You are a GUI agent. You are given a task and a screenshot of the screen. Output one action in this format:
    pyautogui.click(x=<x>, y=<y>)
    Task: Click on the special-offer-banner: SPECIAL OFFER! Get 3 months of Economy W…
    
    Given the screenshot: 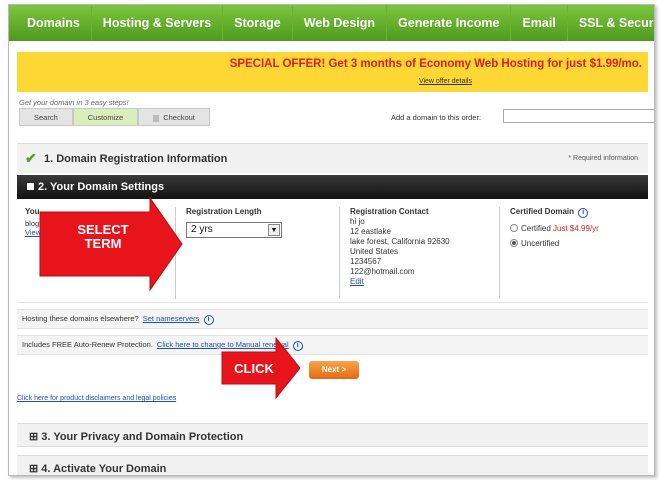 What is the action you would take?
    pyautogui.click(x=332, y=72)
    